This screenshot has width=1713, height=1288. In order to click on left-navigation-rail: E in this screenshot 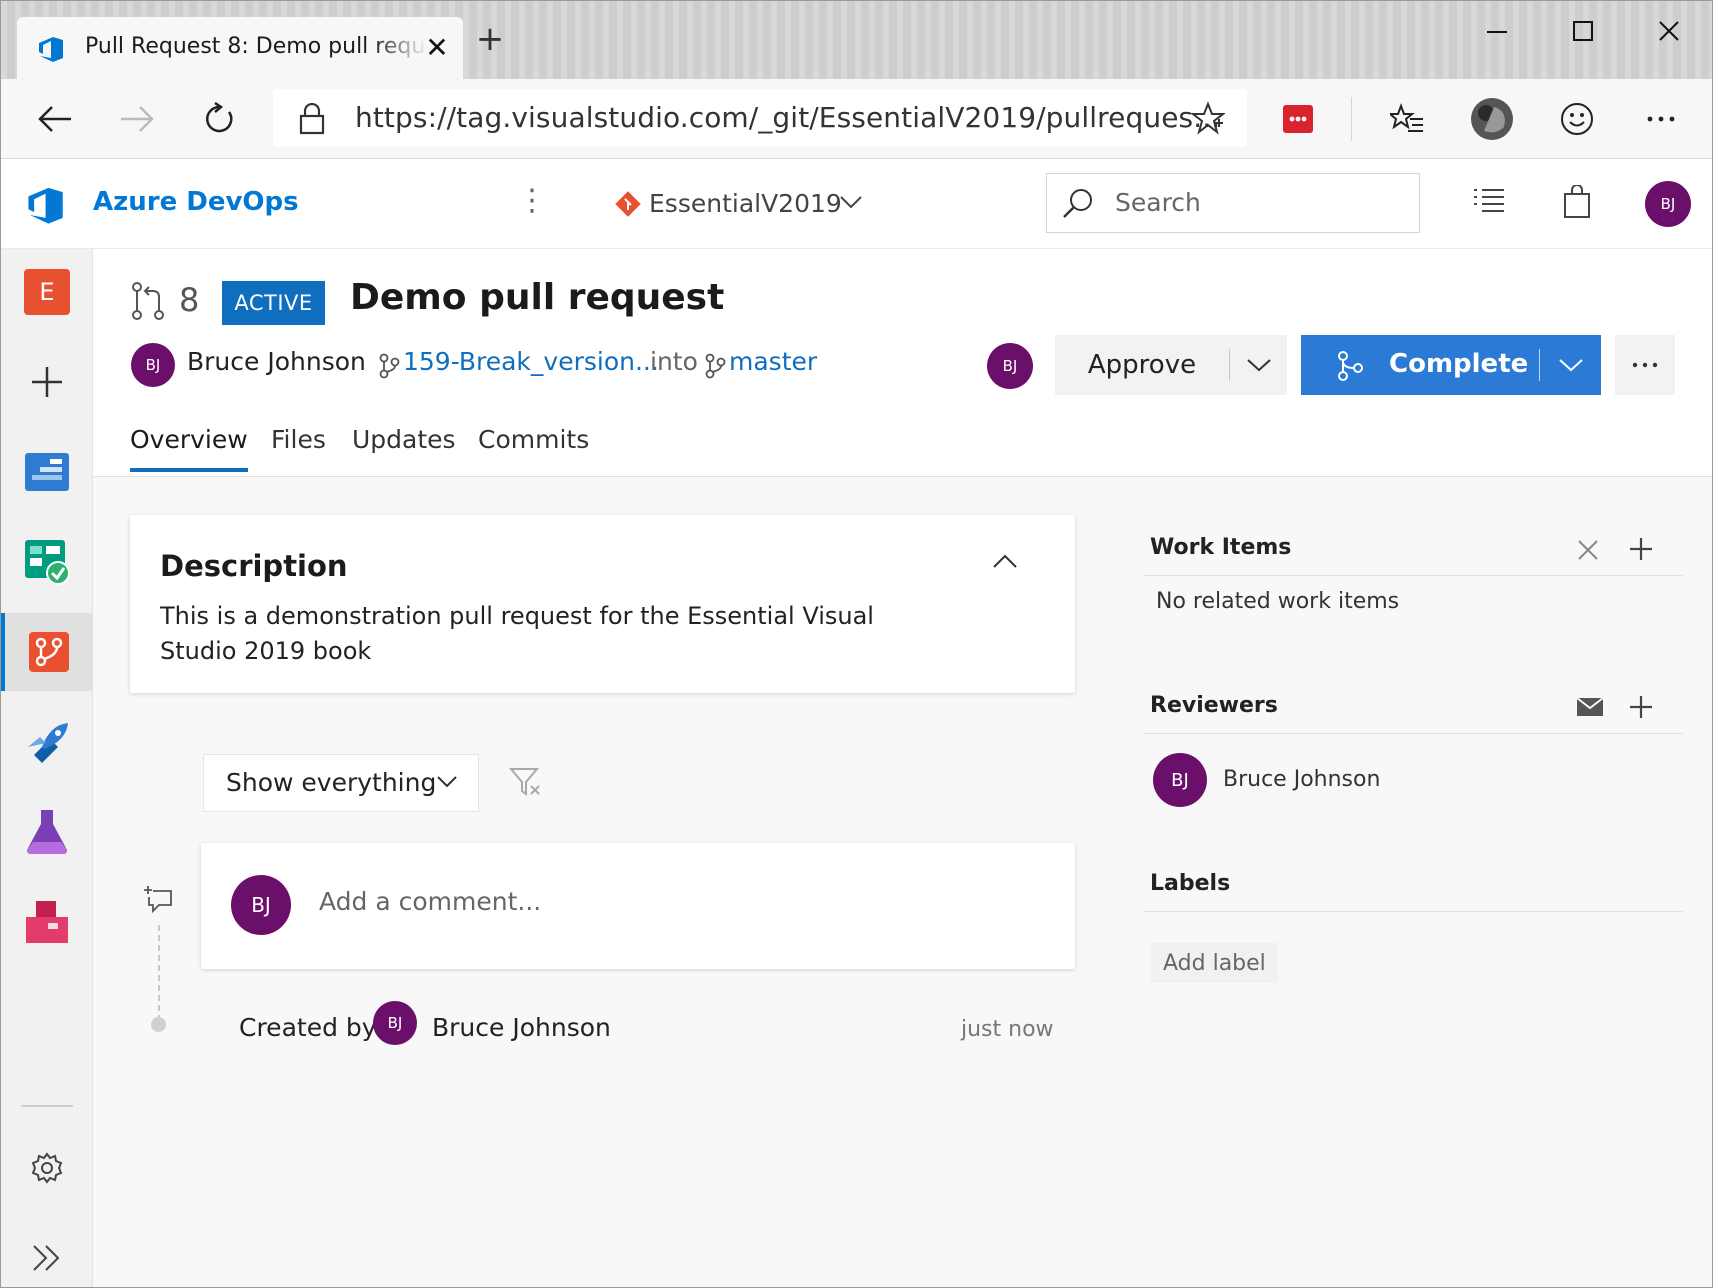, I will do `click(47, 768)`.